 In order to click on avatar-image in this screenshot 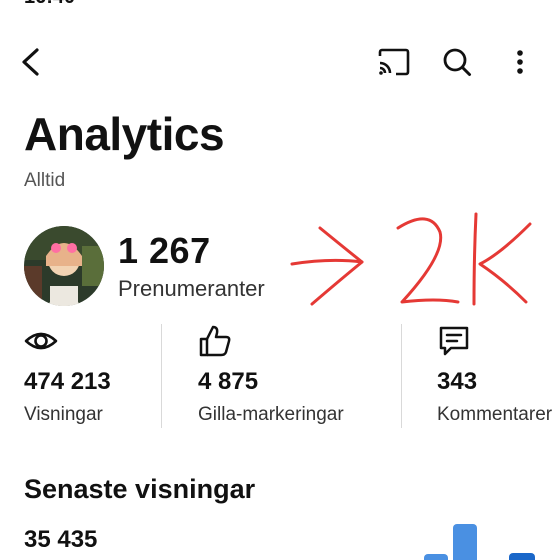, I will do `click(64, 266)`.